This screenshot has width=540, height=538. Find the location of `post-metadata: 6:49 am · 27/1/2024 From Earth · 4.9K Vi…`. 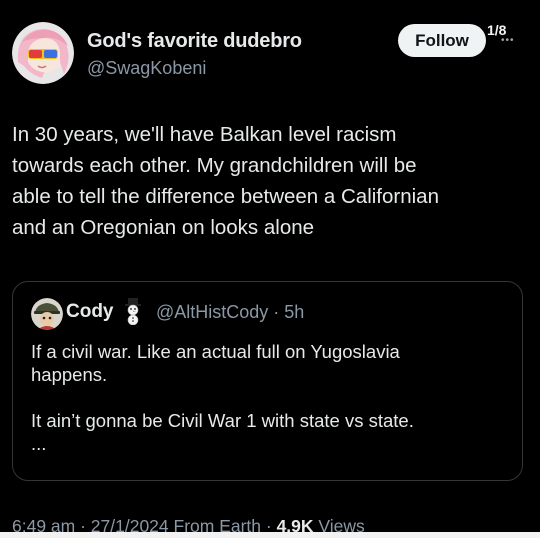

post-metadata: 6:49 am · 27/1/2024 From Earth · 4.9K Vi… is located at coordinates (188, 526).